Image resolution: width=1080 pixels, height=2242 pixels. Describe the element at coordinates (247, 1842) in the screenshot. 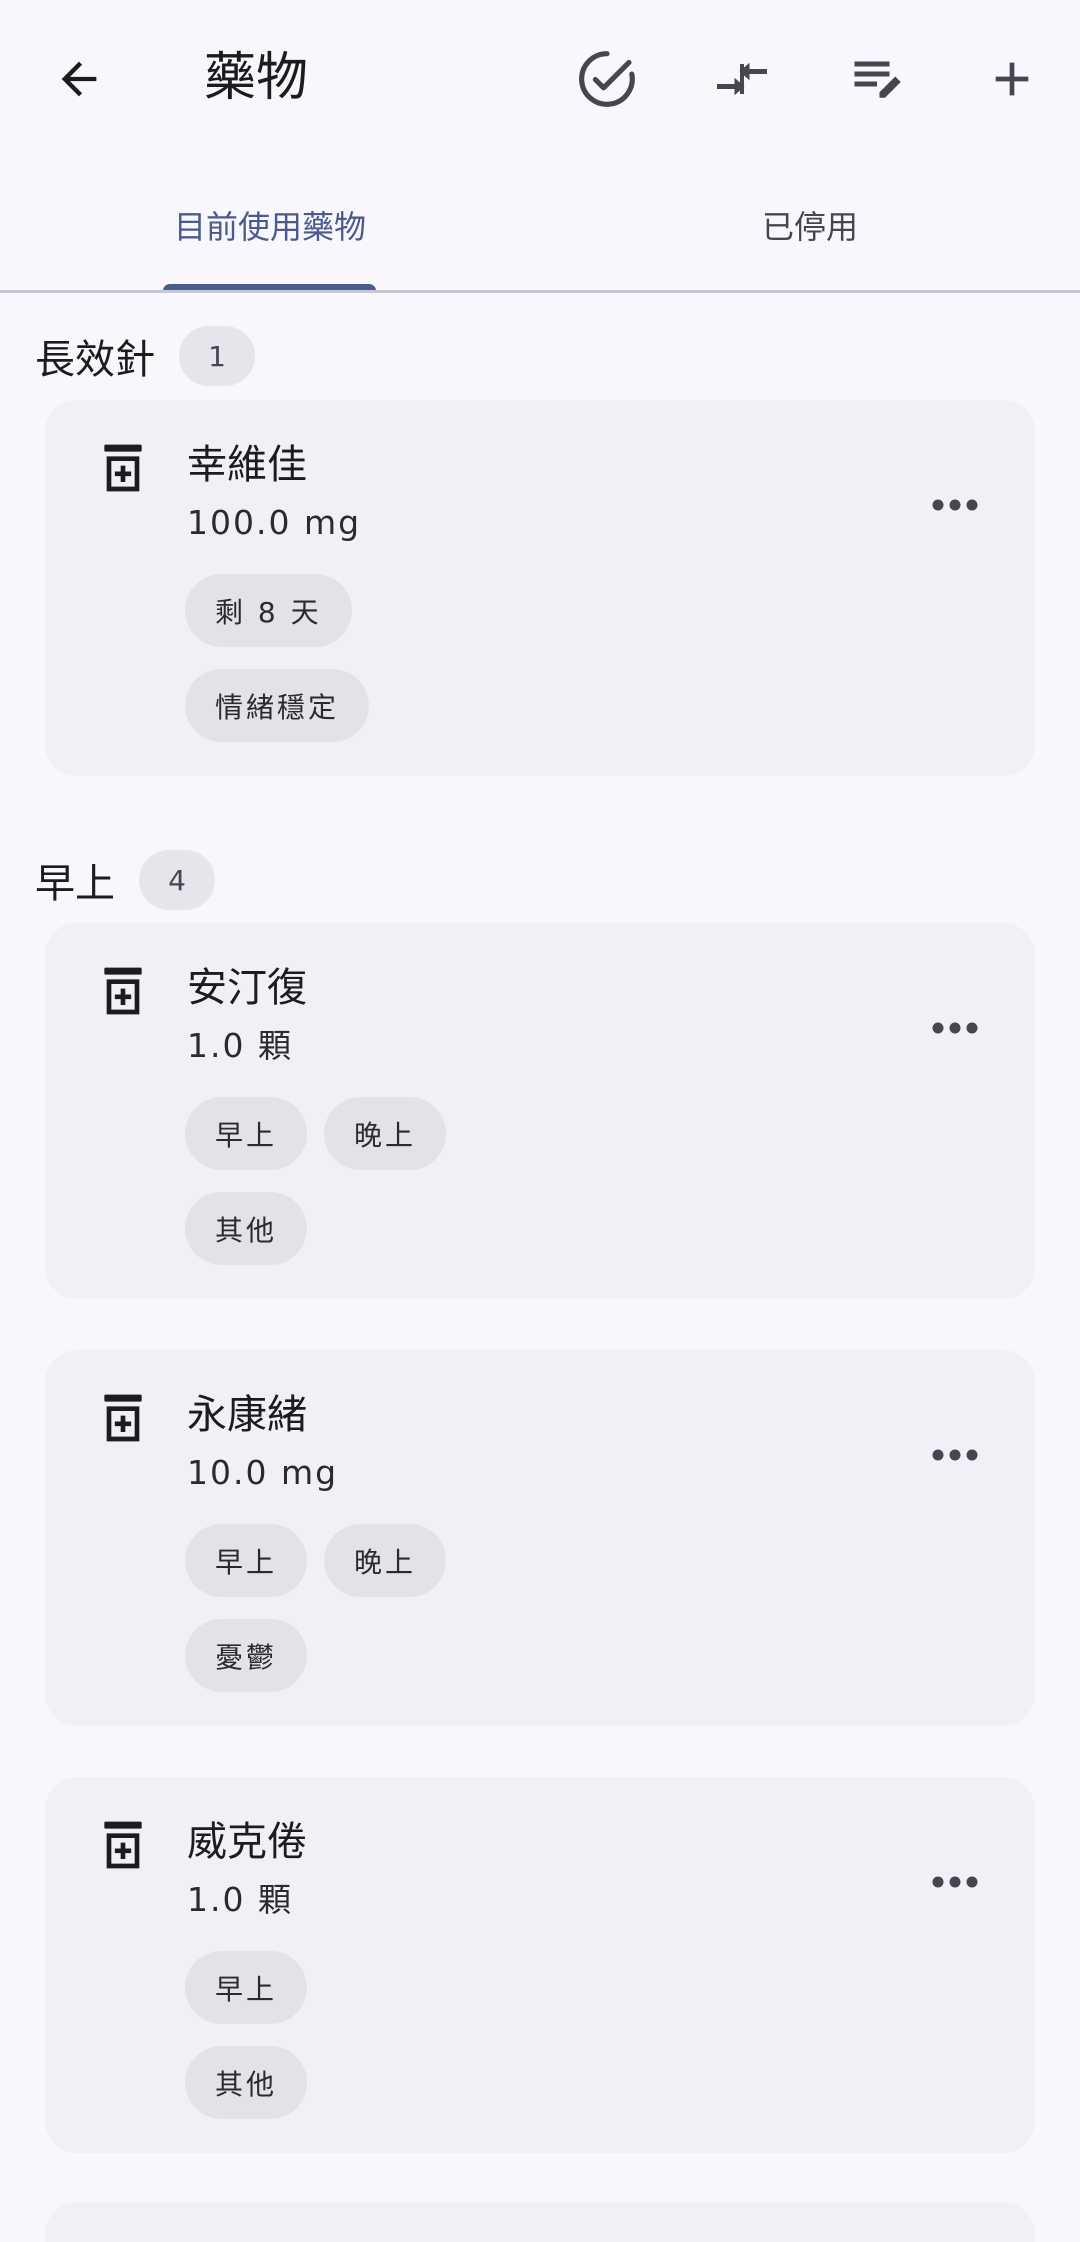

I see `medication-name: 威克倦` at that location.